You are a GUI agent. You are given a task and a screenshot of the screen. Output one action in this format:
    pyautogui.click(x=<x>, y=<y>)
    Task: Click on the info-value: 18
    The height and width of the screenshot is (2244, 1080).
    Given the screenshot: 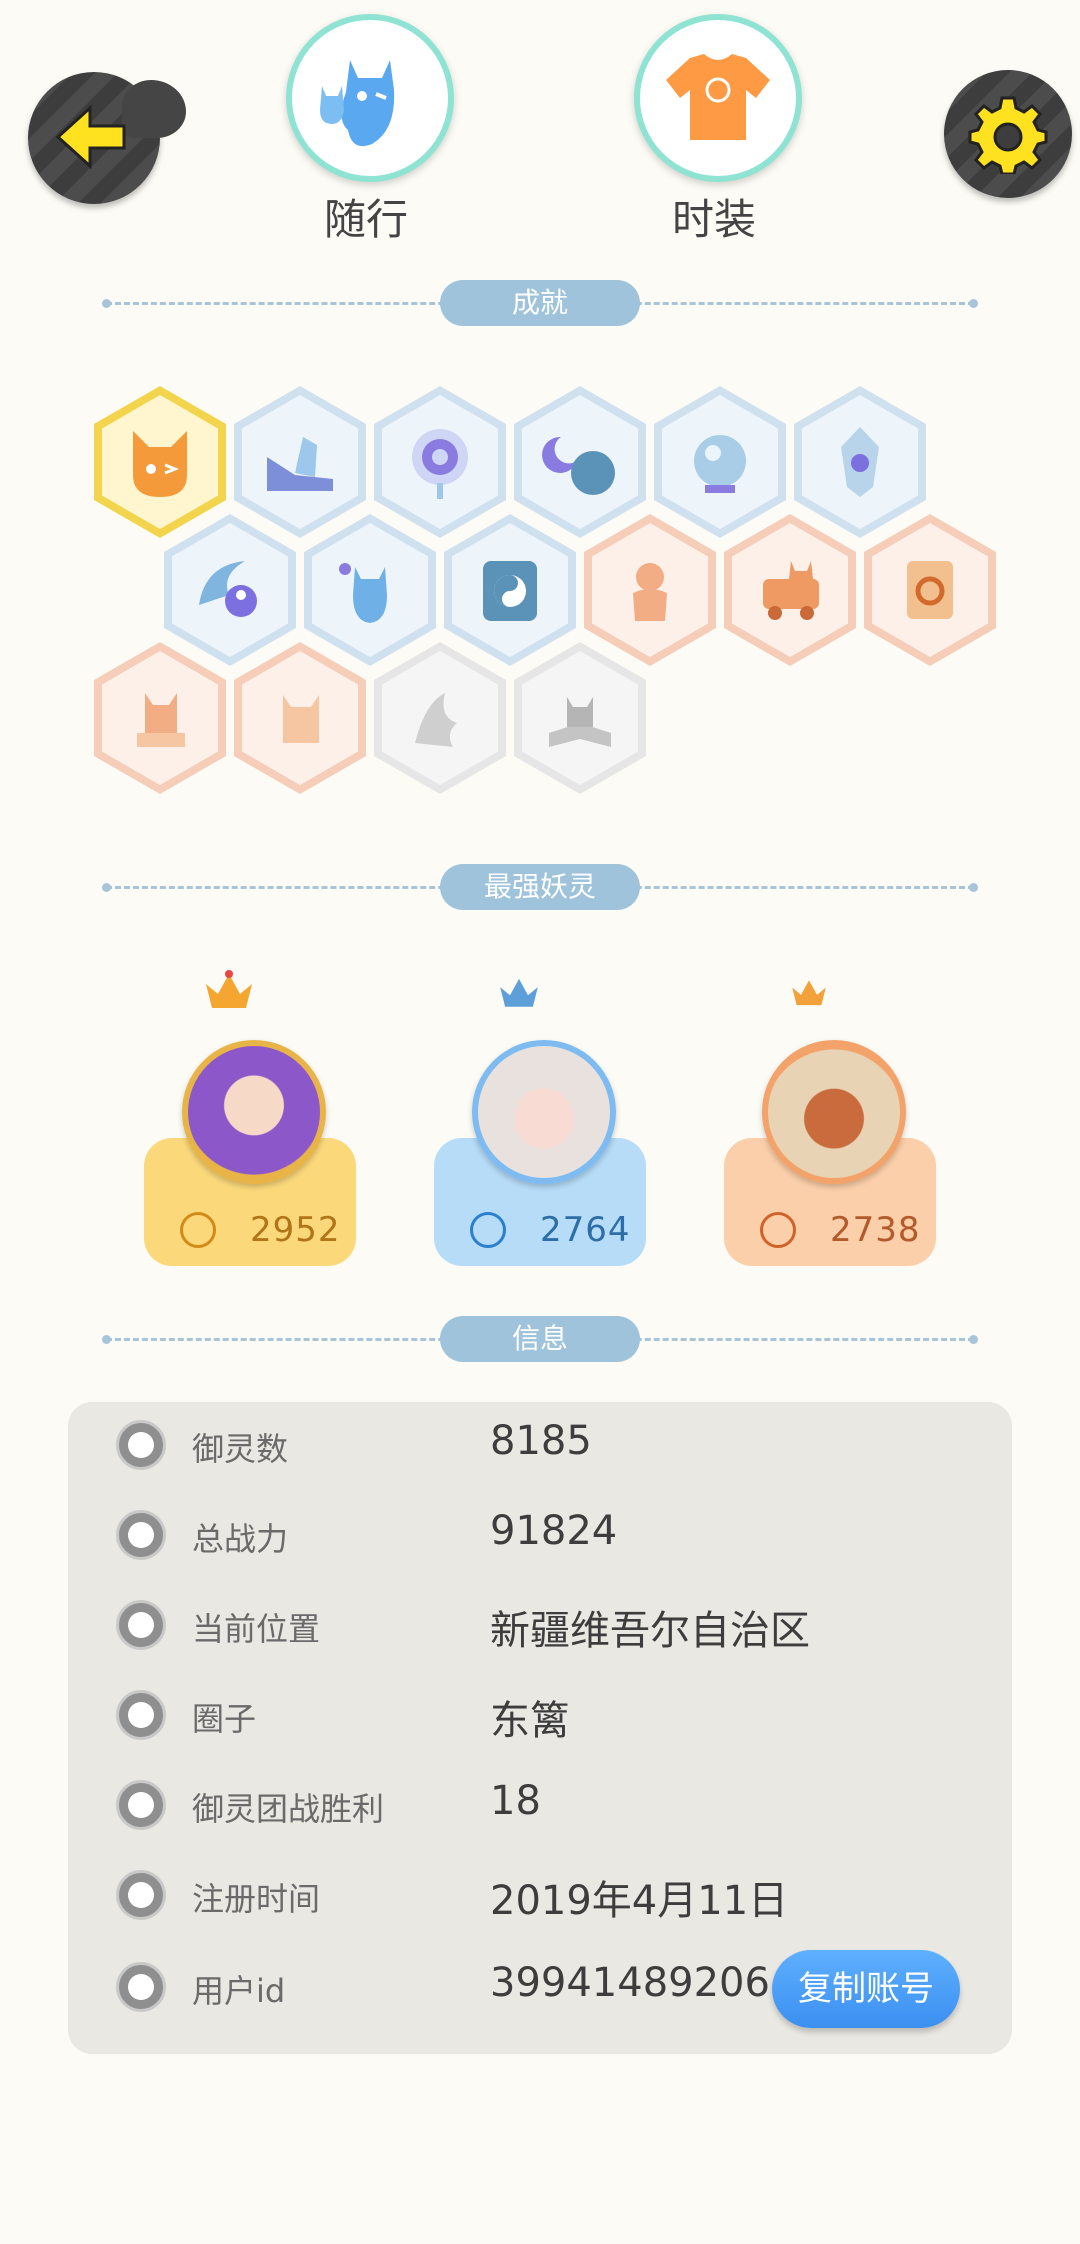 What is the action you would take?
    pyautogui.click(x=515, y=1801)
    